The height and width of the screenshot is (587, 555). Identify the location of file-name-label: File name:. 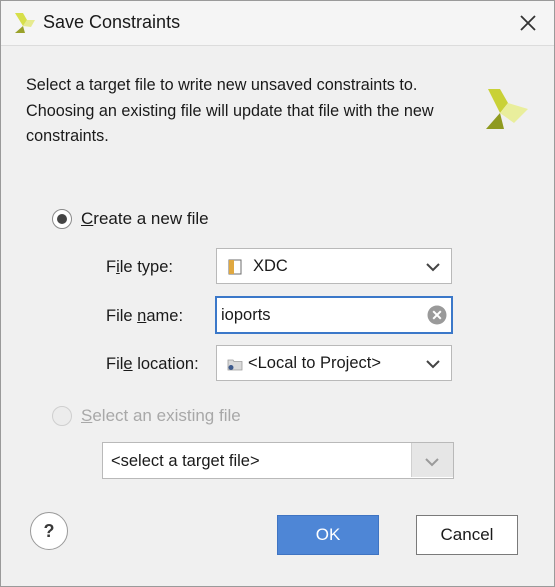
(145, 316).